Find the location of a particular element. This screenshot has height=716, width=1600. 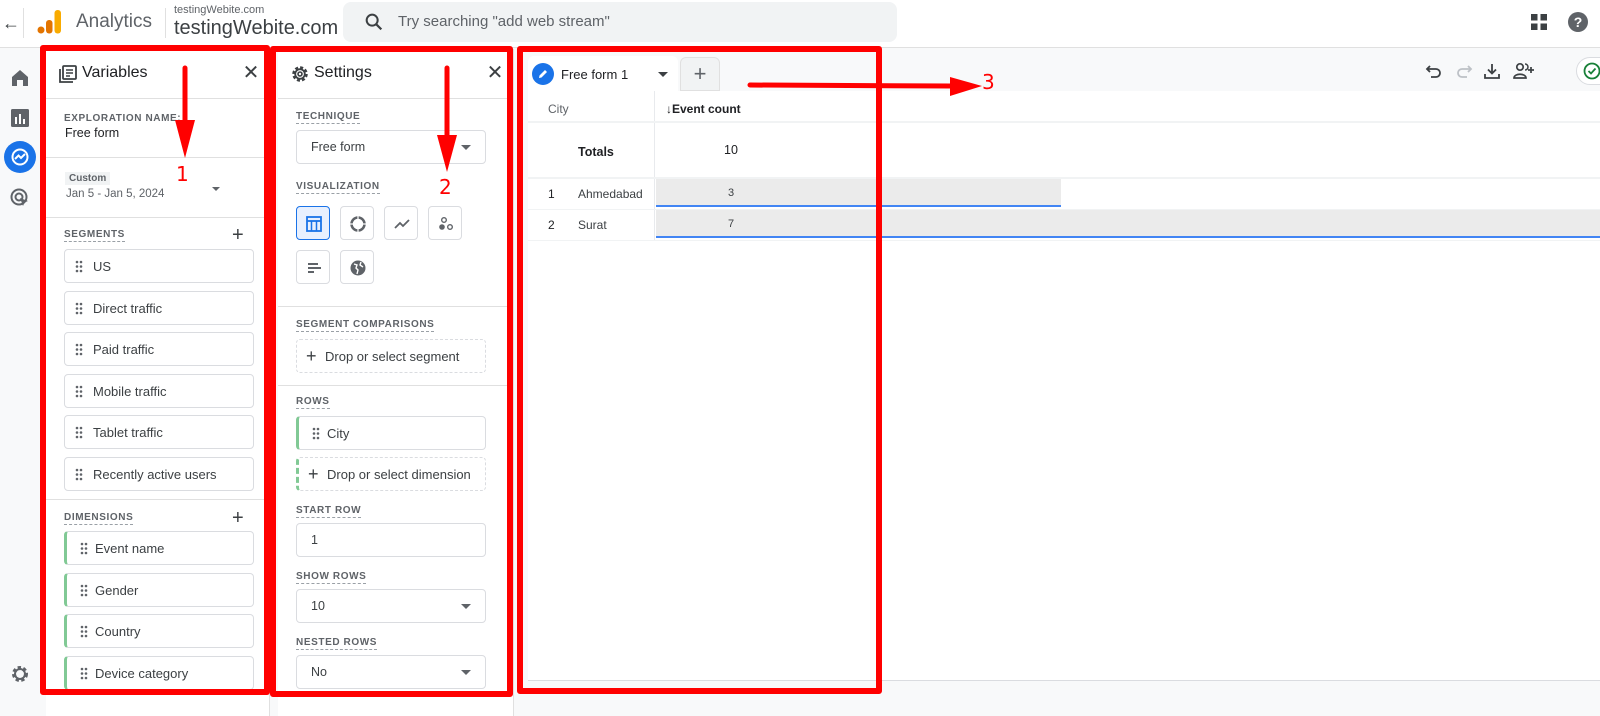

totals-label: Totals is located at coordinates (596, 152).